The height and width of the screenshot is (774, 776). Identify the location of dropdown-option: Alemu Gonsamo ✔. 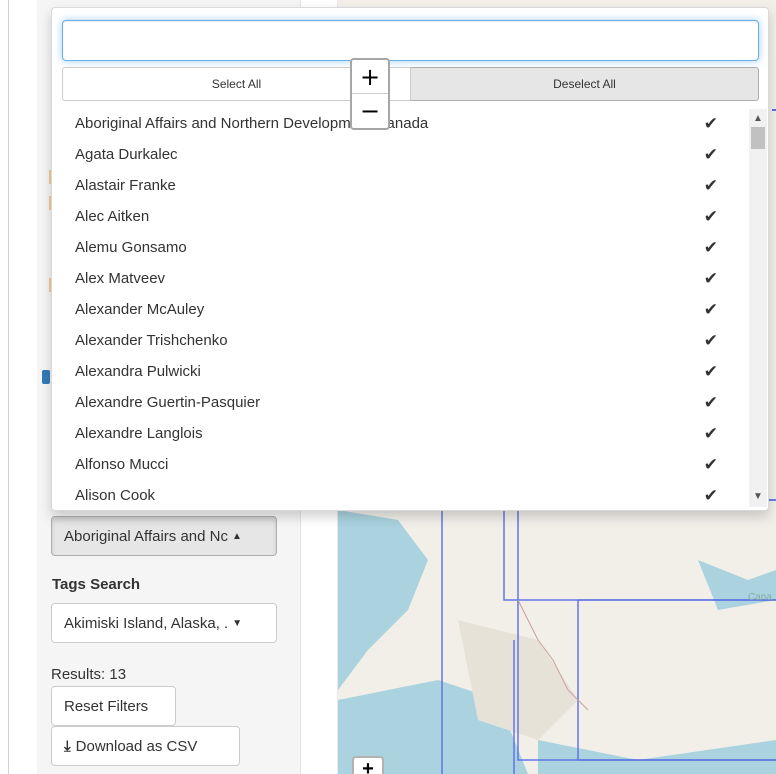
(399, 247).